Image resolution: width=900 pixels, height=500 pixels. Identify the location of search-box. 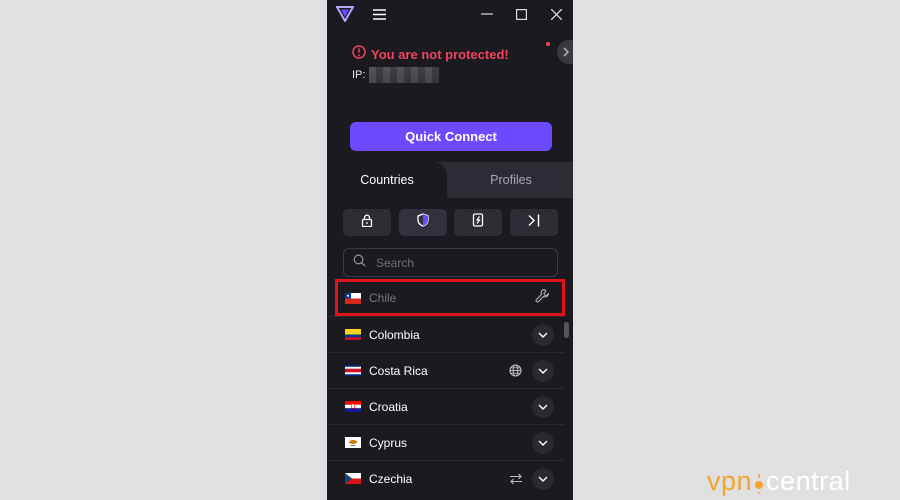
(450, 262).